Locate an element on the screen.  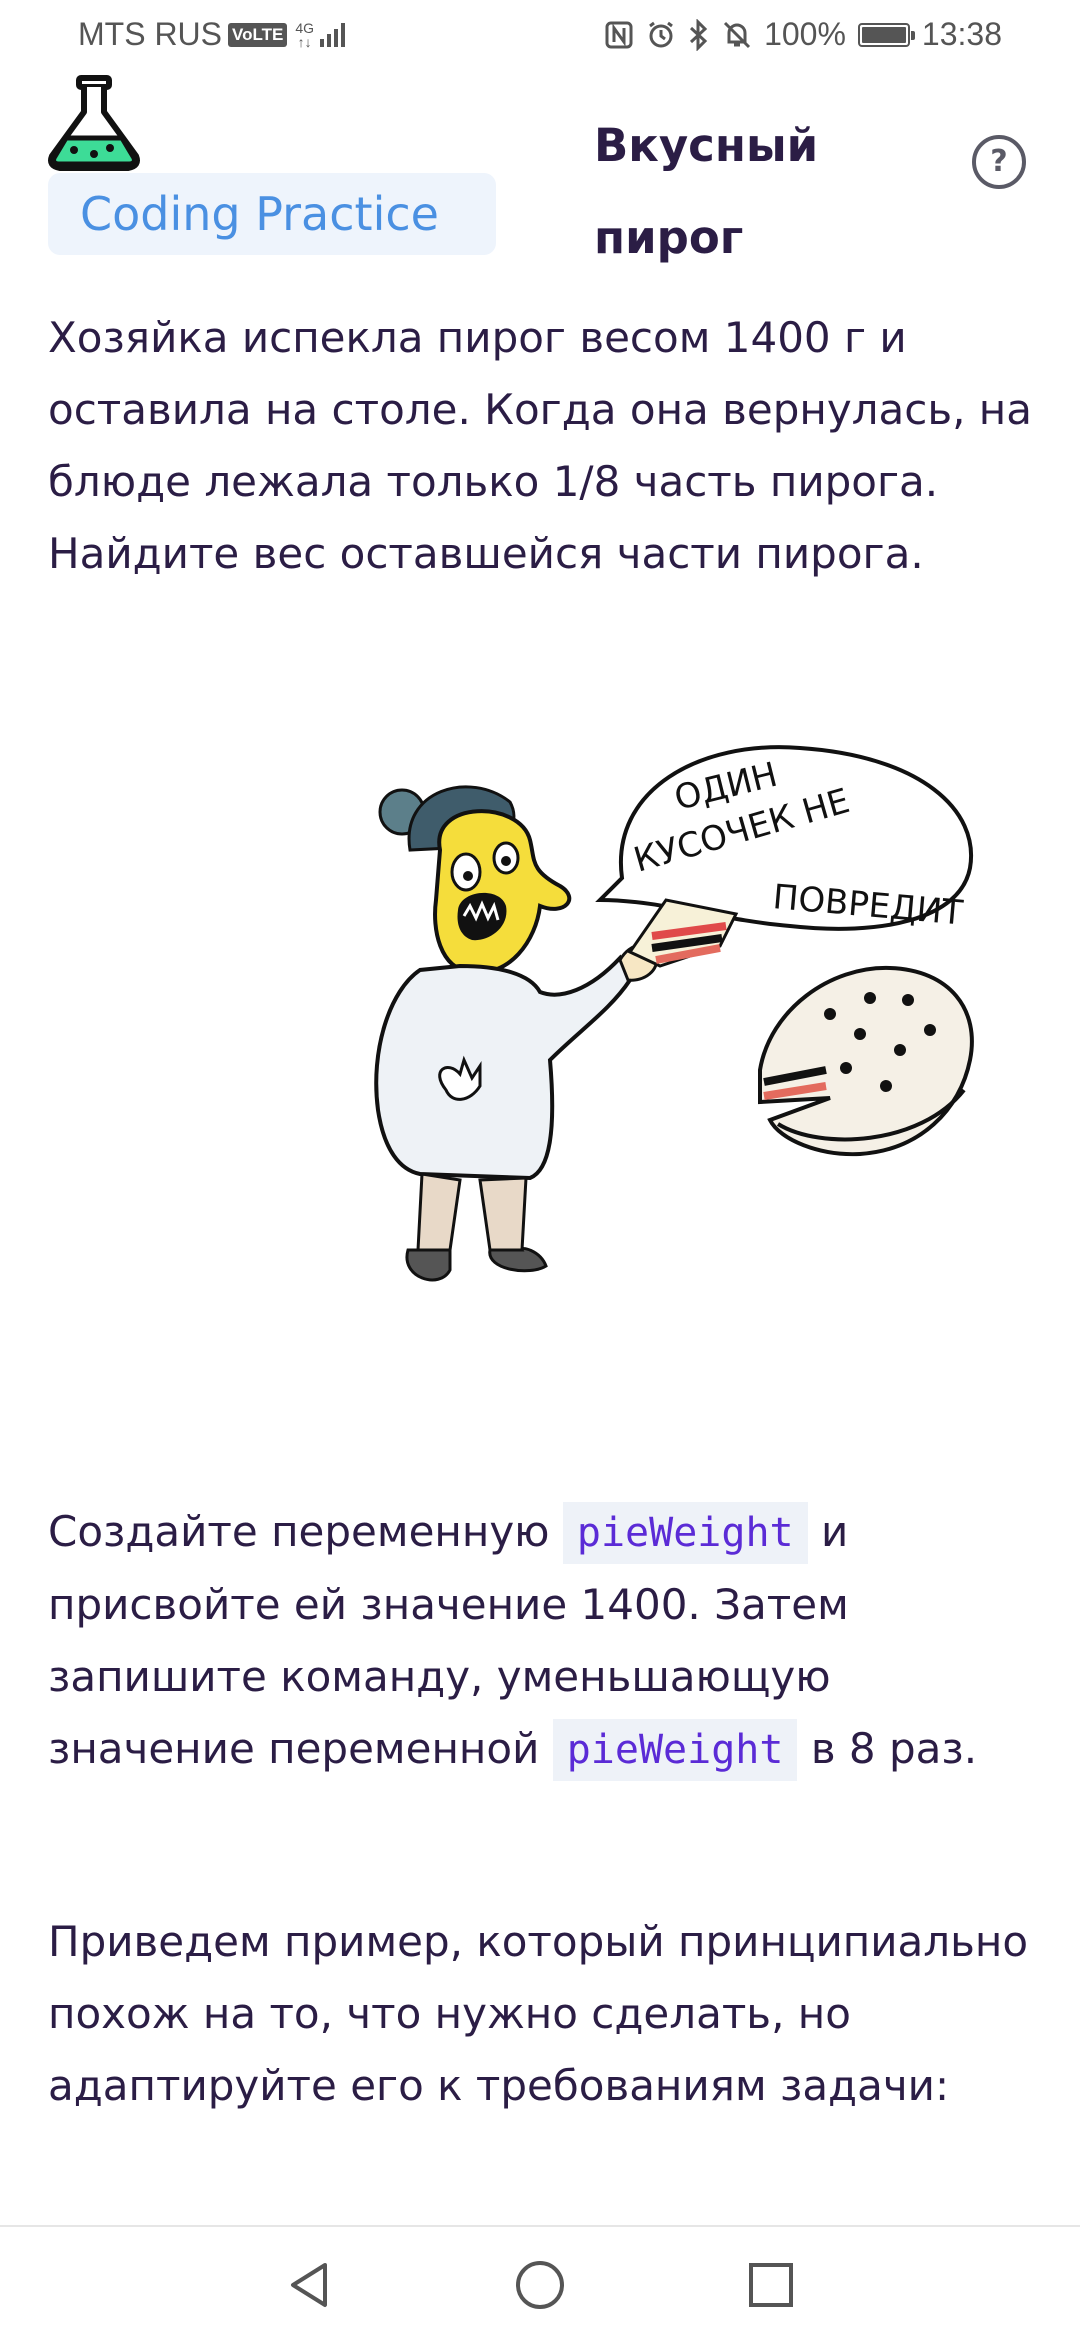
nfc-icon is located at coordinates (619, 34).